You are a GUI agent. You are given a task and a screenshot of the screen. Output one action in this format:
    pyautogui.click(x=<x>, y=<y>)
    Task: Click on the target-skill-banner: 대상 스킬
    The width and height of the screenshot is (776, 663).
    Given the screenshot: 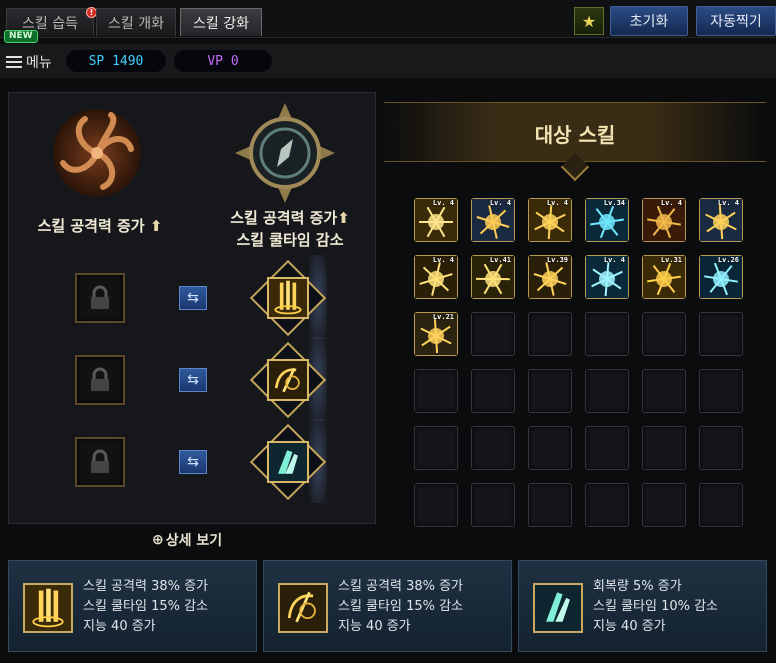 What is the action you would take?
    pyautogui.click(x=575, y=142)
    